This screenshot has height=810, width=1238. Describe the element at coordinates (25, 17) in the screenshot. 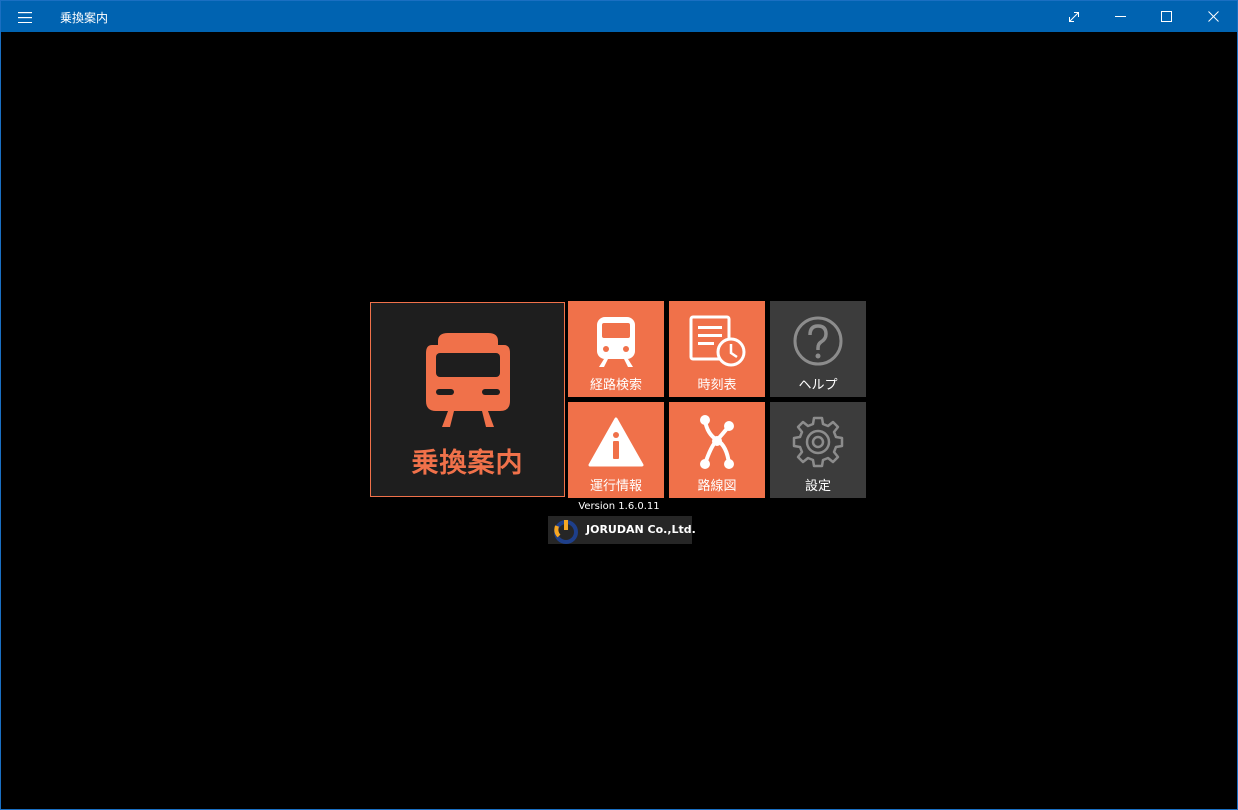

I see `hamburger-menu-icon` at that location.